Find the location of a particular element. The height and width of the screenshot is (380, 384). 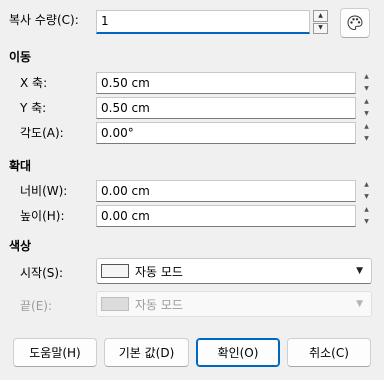

y-axis-stepper: ▲ ▼ is located at coordinates (366, 108).